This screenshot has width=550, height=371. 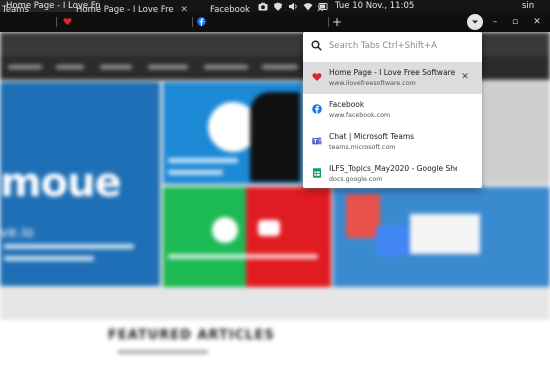 I want to click on clock: Tue 10 Nov., 11:05, so click(x=374, y=6).